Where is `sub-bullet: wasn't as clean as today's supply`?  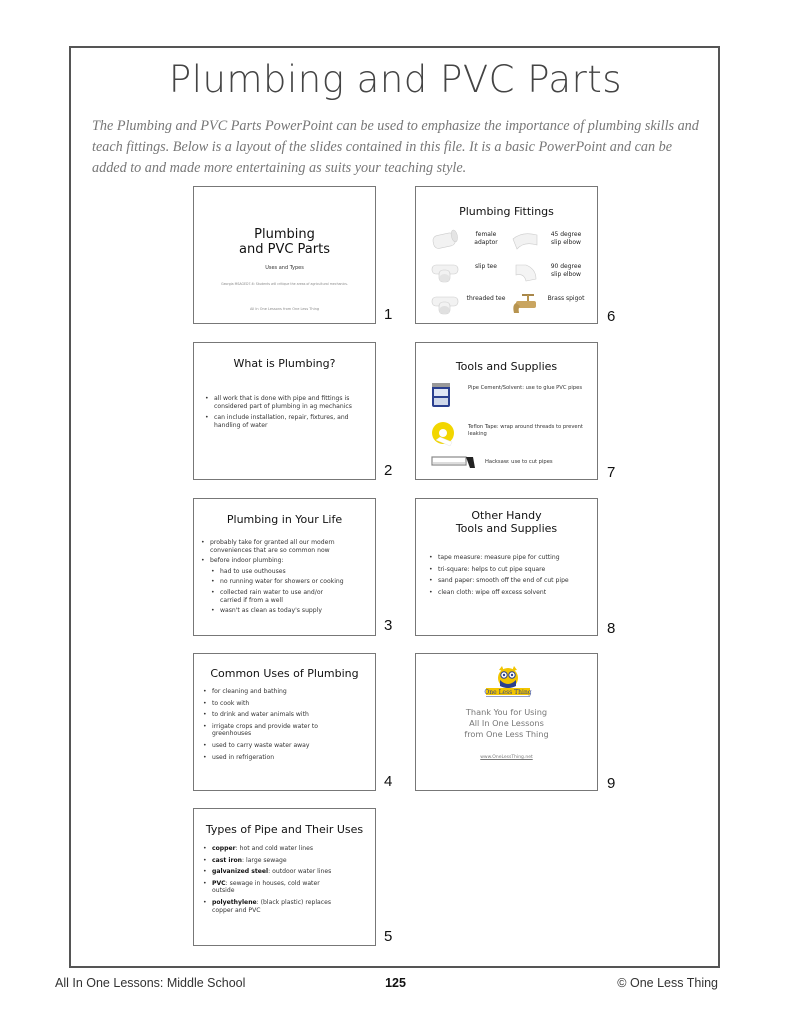 sub-bullet: wasn't as clean as today's supply is located at coordinates (290, 611).